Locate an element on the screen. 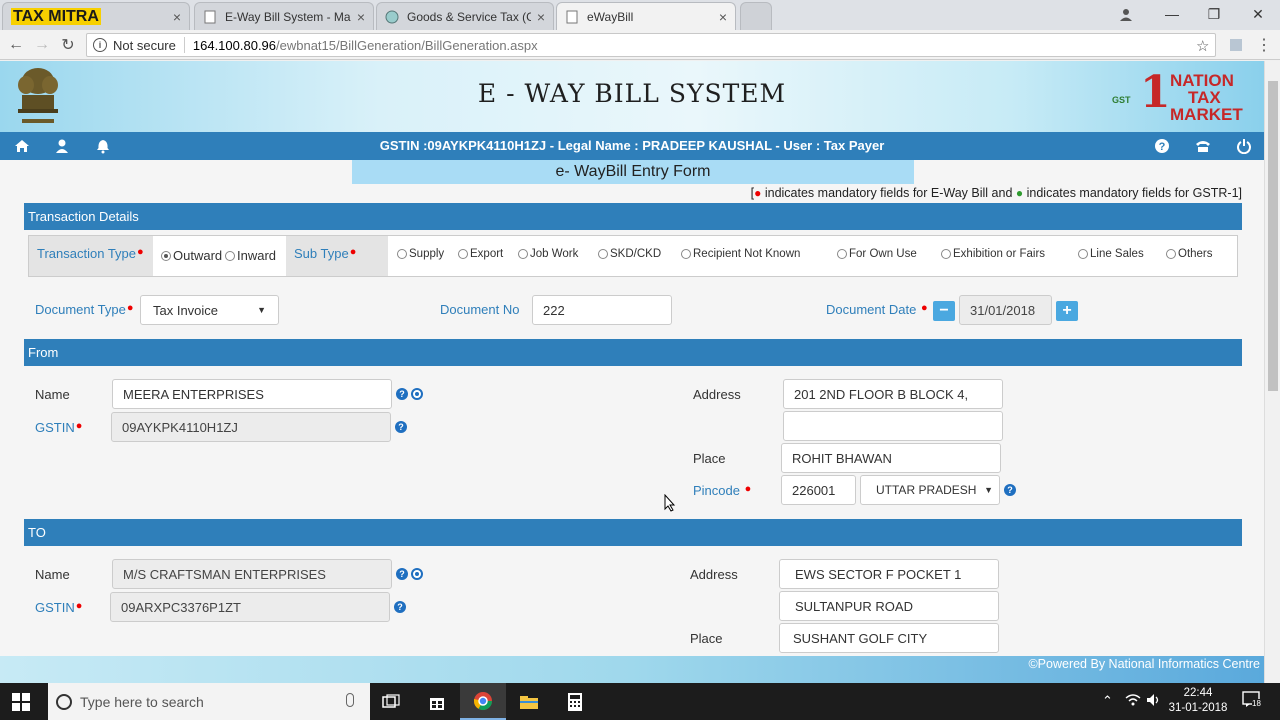 The image size is (1280, 720). date-decrement-button: − is located at coordinates (944, 311).